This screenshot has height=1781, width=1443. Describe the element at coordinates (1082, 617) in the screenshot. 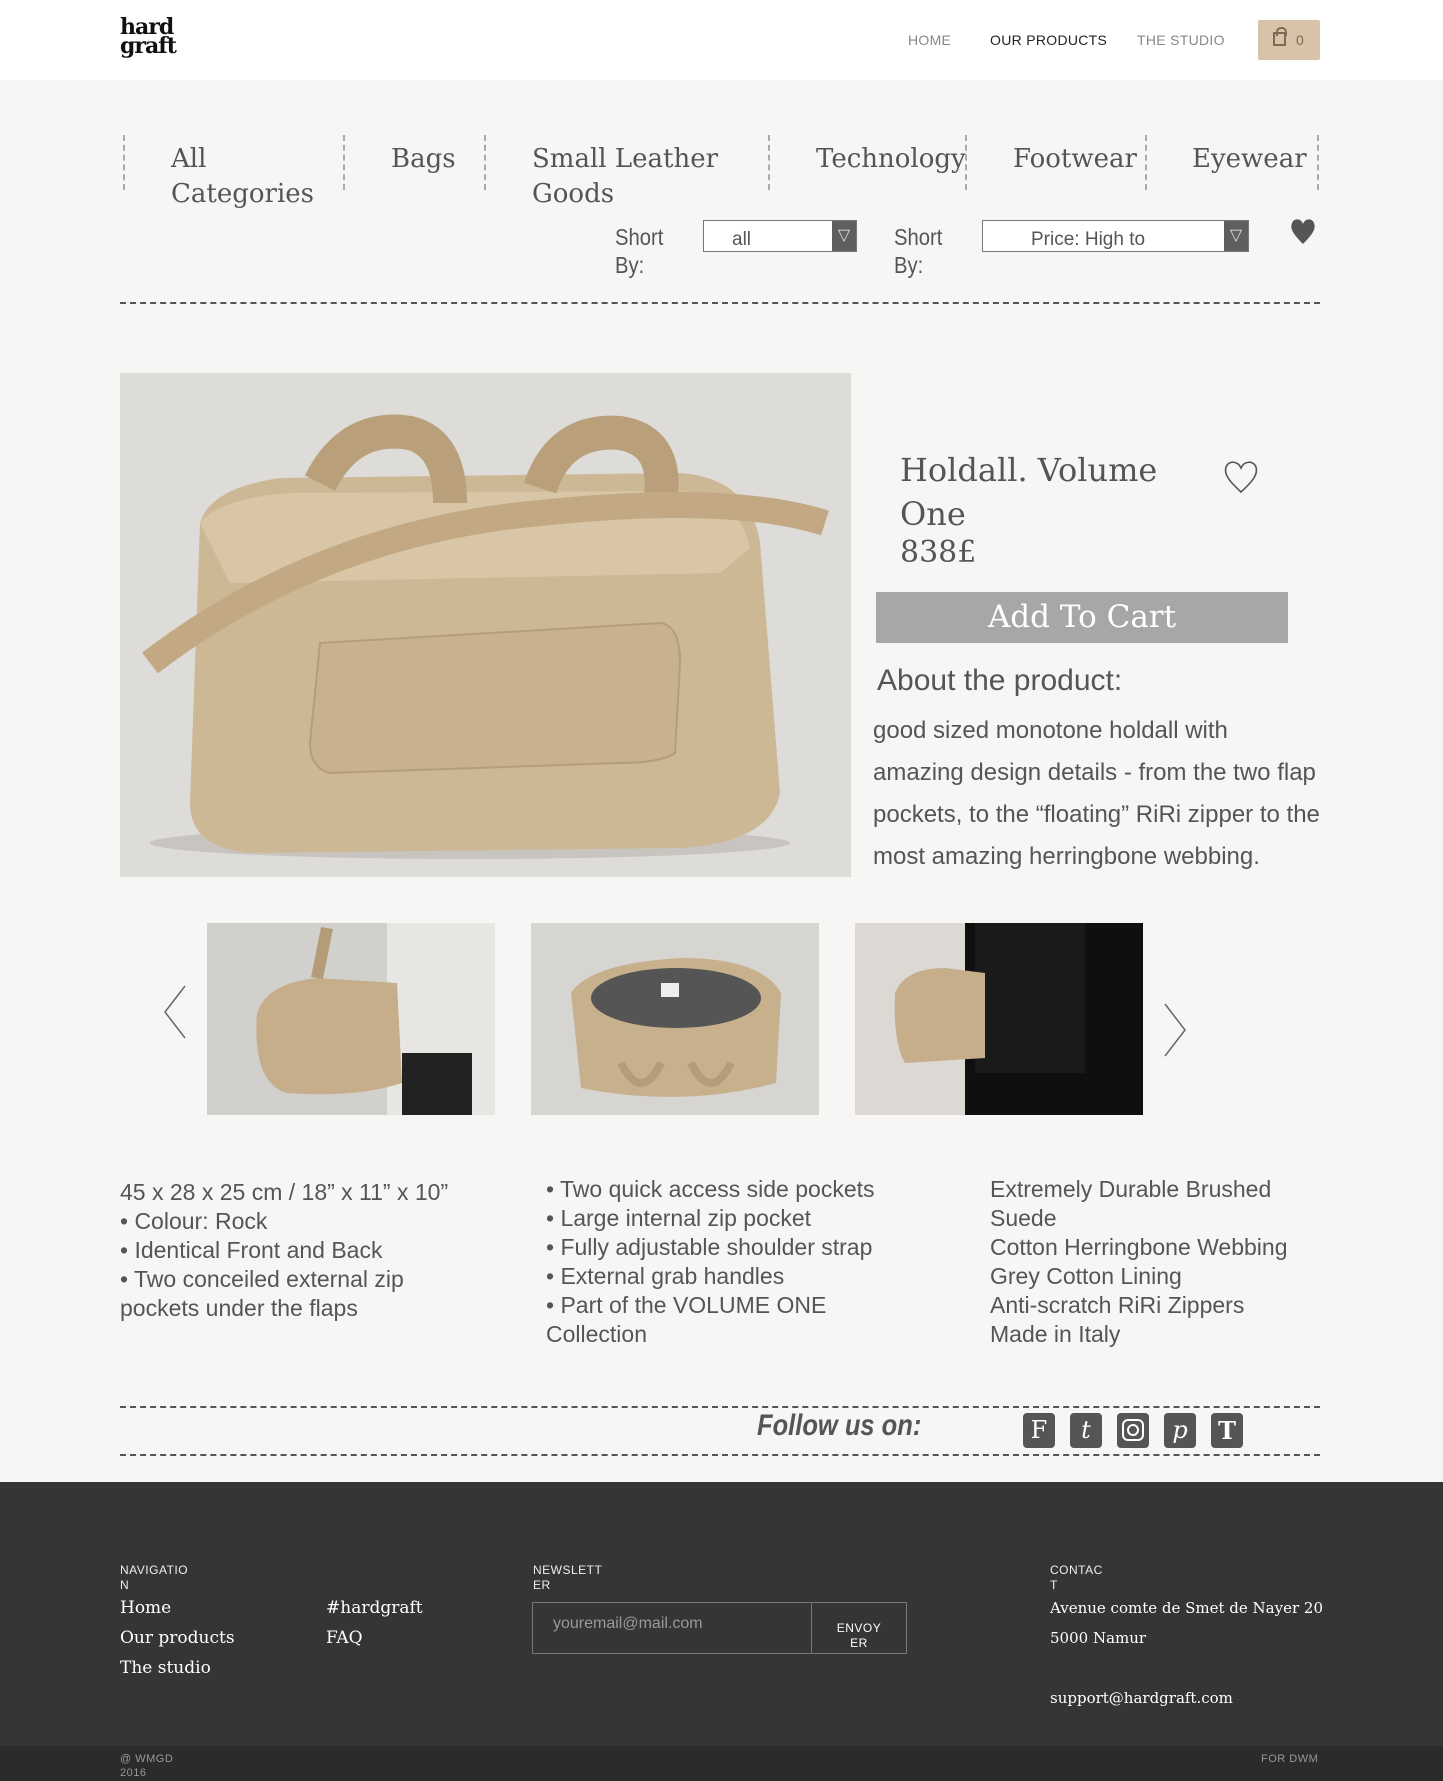

I see `add-to-cart-button: Add To Cart` at that location.